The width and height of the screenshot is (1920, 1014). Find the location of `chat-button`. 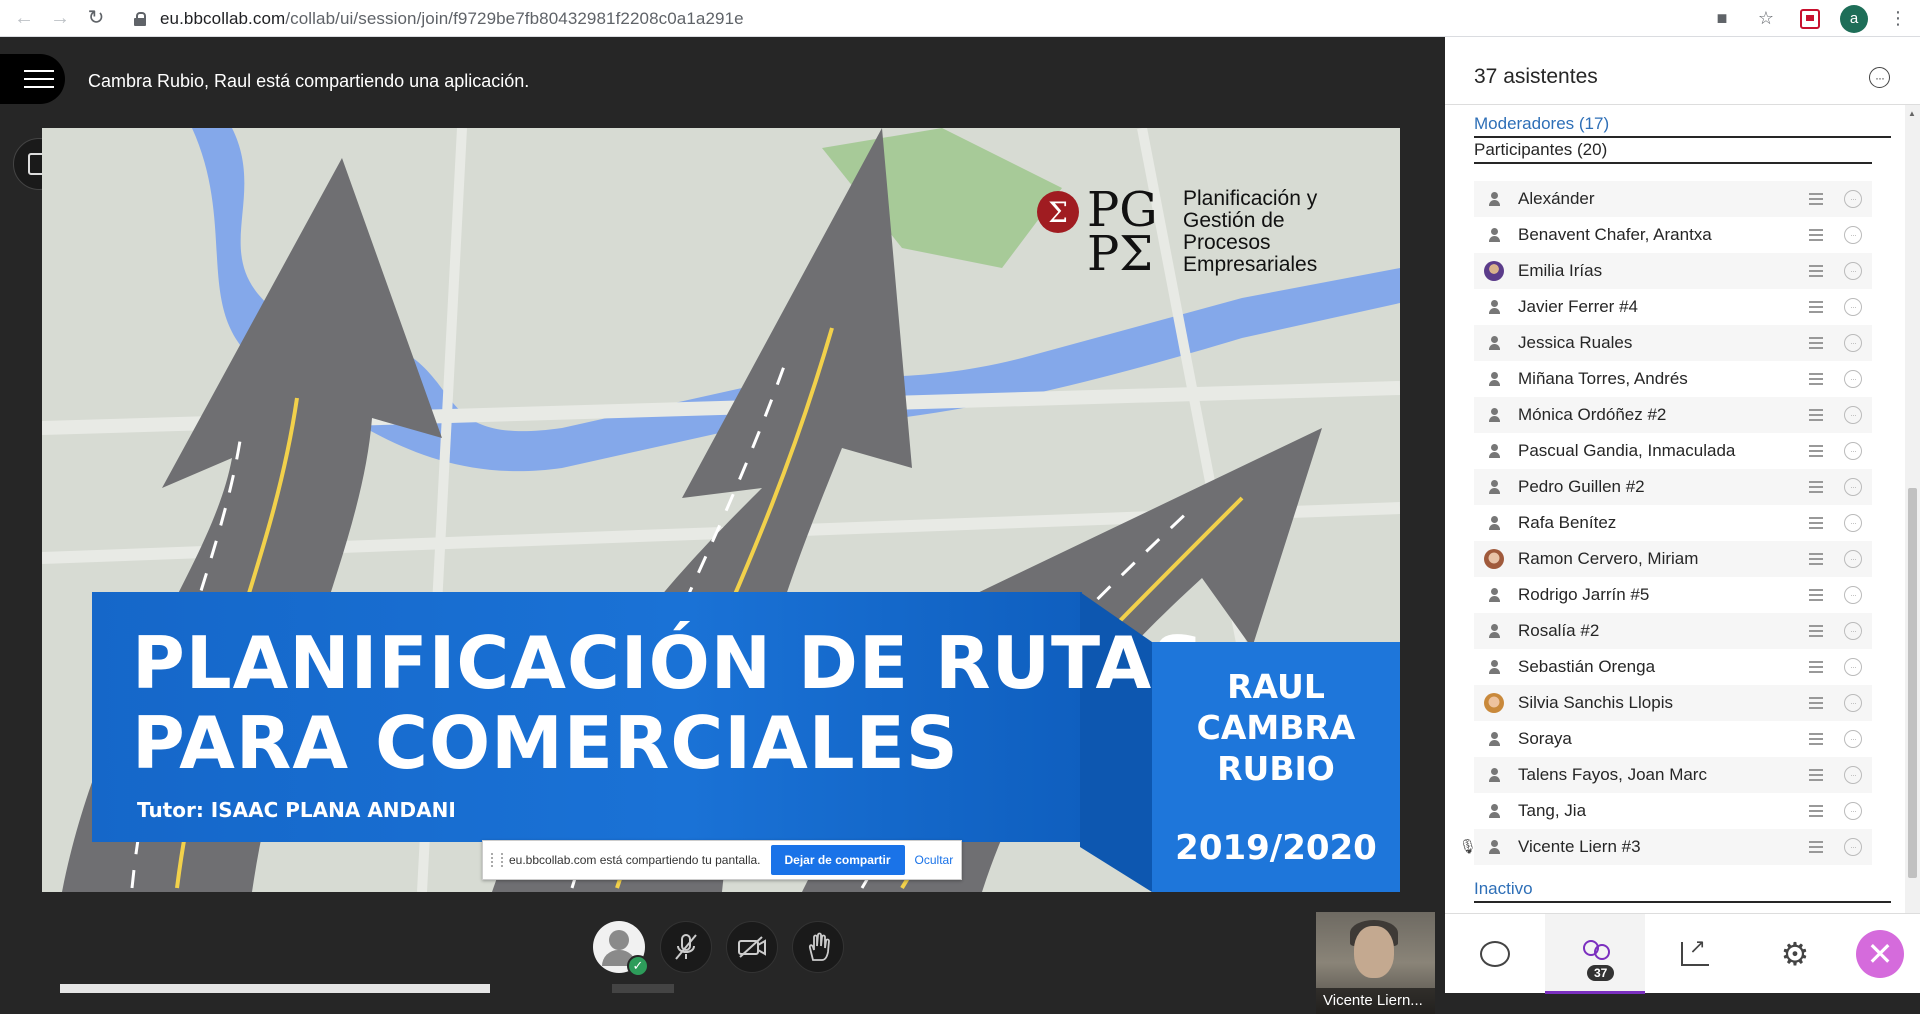

chat-button is located at coordinates (1495, 954).